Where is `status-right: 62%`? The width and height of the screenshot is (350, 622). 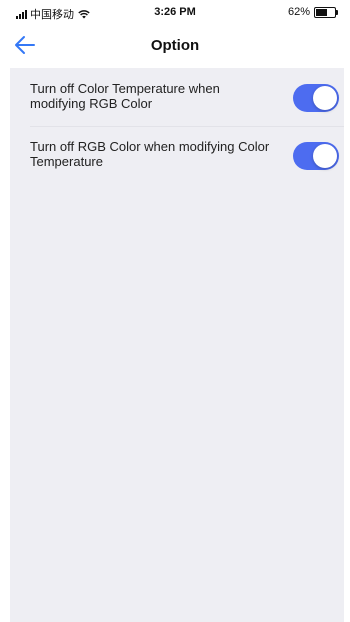
status-right: 62% is located at coordinates (312, 12).